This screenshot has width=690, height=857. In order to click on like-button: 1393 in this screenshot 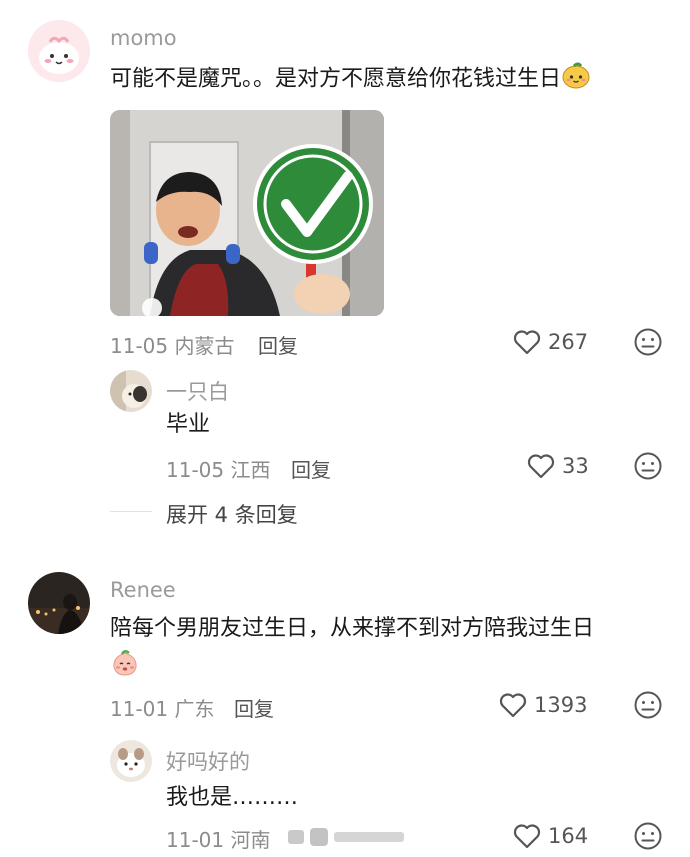, I will do `click(542, 705)`.